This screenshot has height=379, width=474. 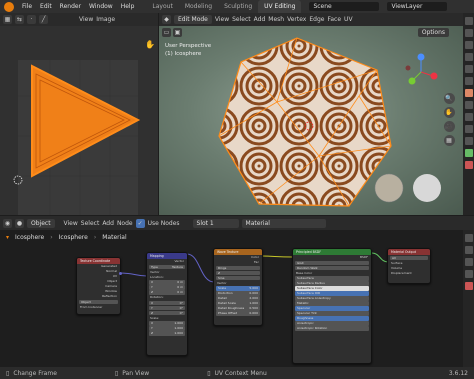 What do you see at coordinates (98, 307) in the screenshot?
I see `from-instancer-checkbox: From Instancer` at bounding box center [98, 307].